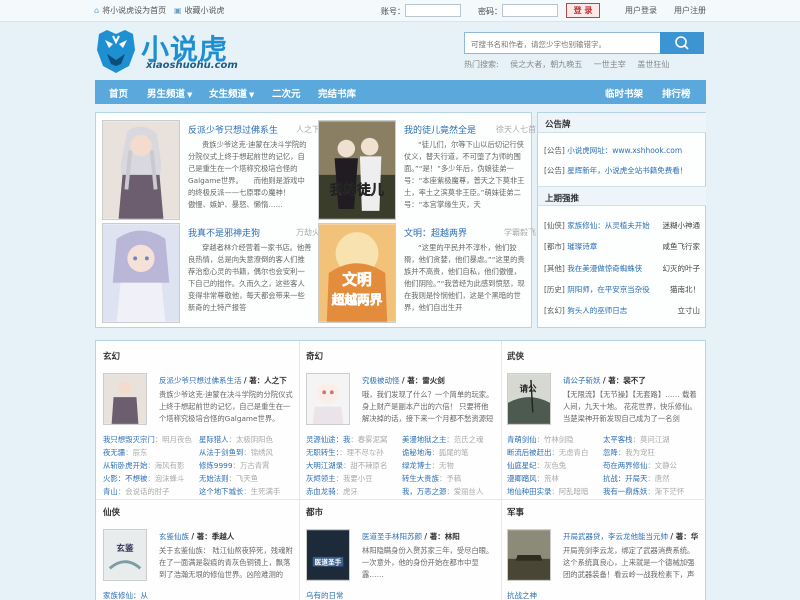 The height and width of the screenshot is (600, 800). What do you see at coordinates (643, 491) in the screenshot?
I see `book-link: 我有一鼎炼妖：渐下茫怀` at bounding box center [643, 491].